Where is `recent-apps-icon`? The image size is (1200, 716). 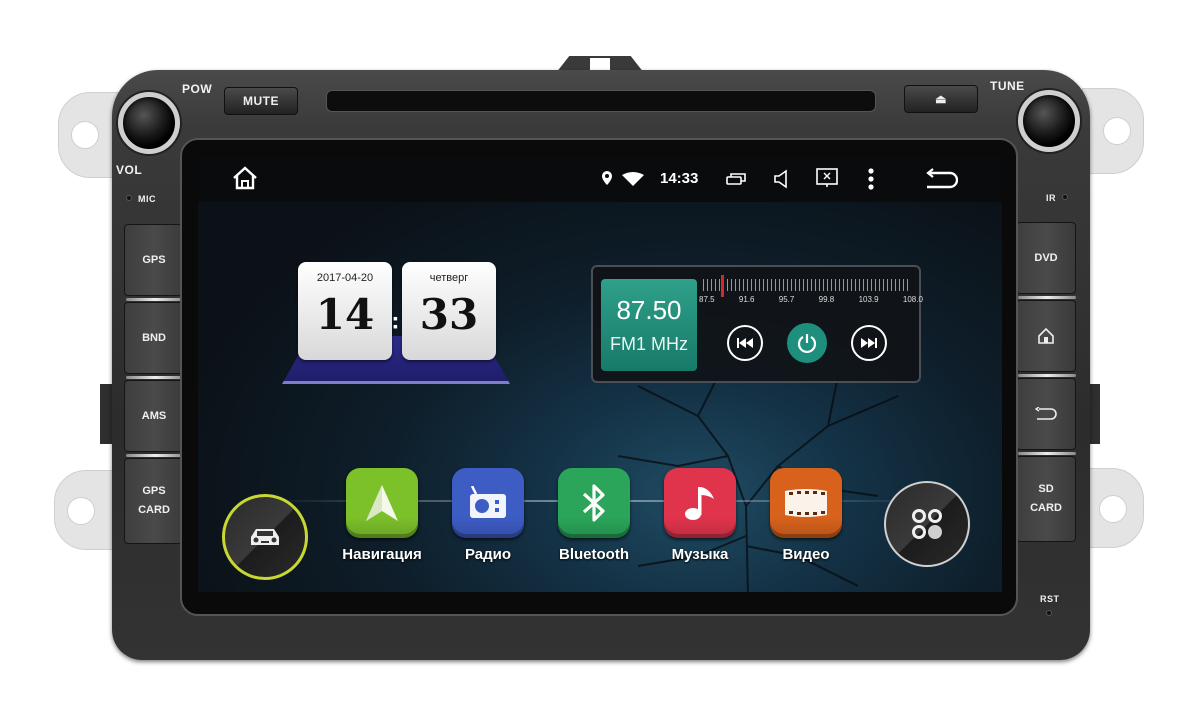 recent-apps-icon is located at coordinates (736, 179).